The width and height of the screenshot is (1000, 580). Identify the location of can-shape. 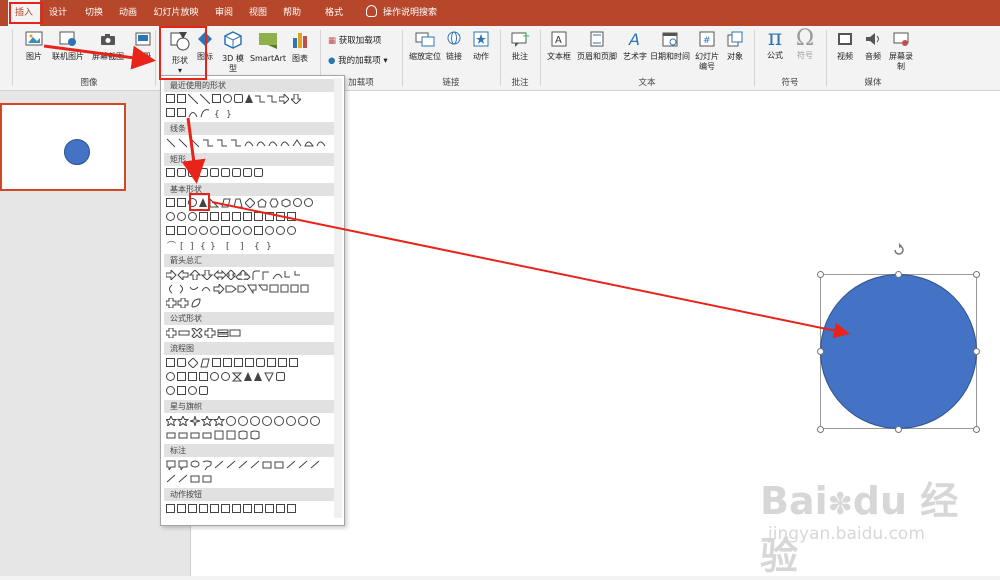
(269, 216).